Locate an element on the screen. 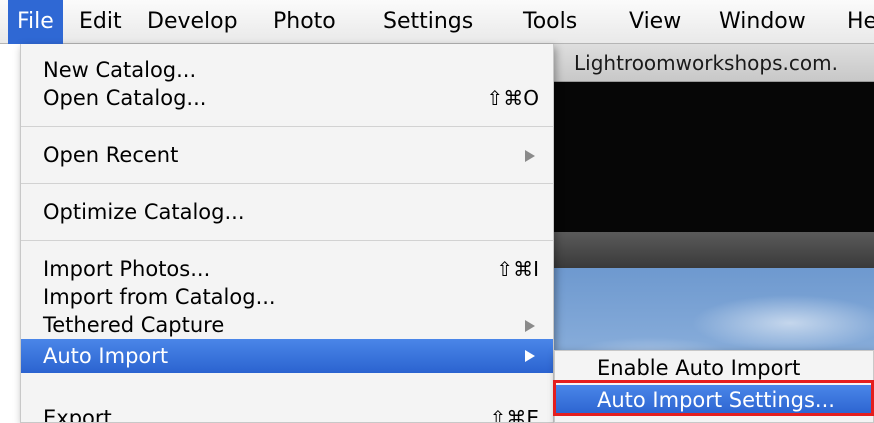 Image resolution: width=874 pixels, height=423 pixels. shortcut-label: ⇧⌘I is located at coordinates (517, 269).